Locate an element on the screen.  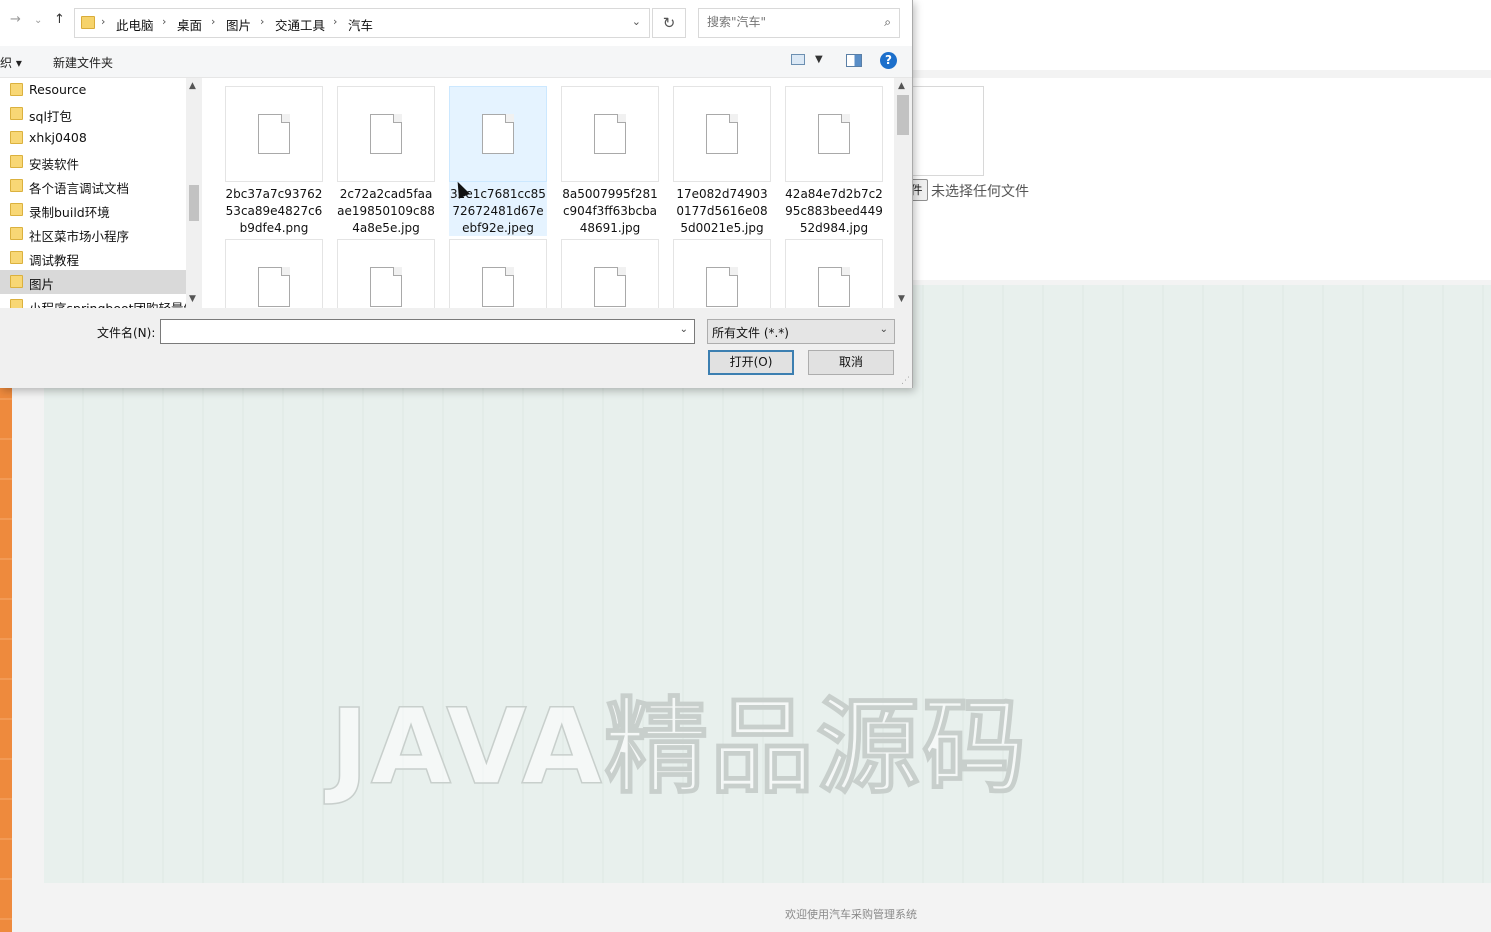
nav-item-label: Resource is located at coordinates (58, 89).